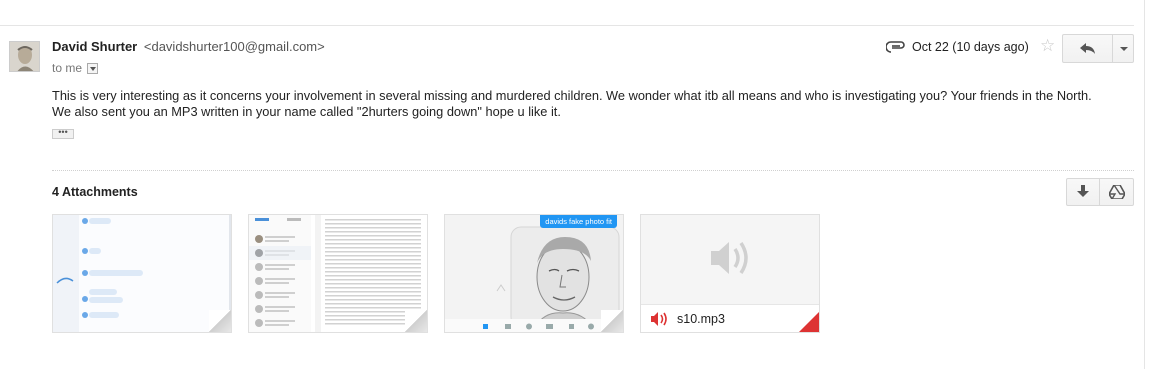  Describe the element at coordinates (1047, 45) in the screenshot. I see `star-icon: ☆` at that location.